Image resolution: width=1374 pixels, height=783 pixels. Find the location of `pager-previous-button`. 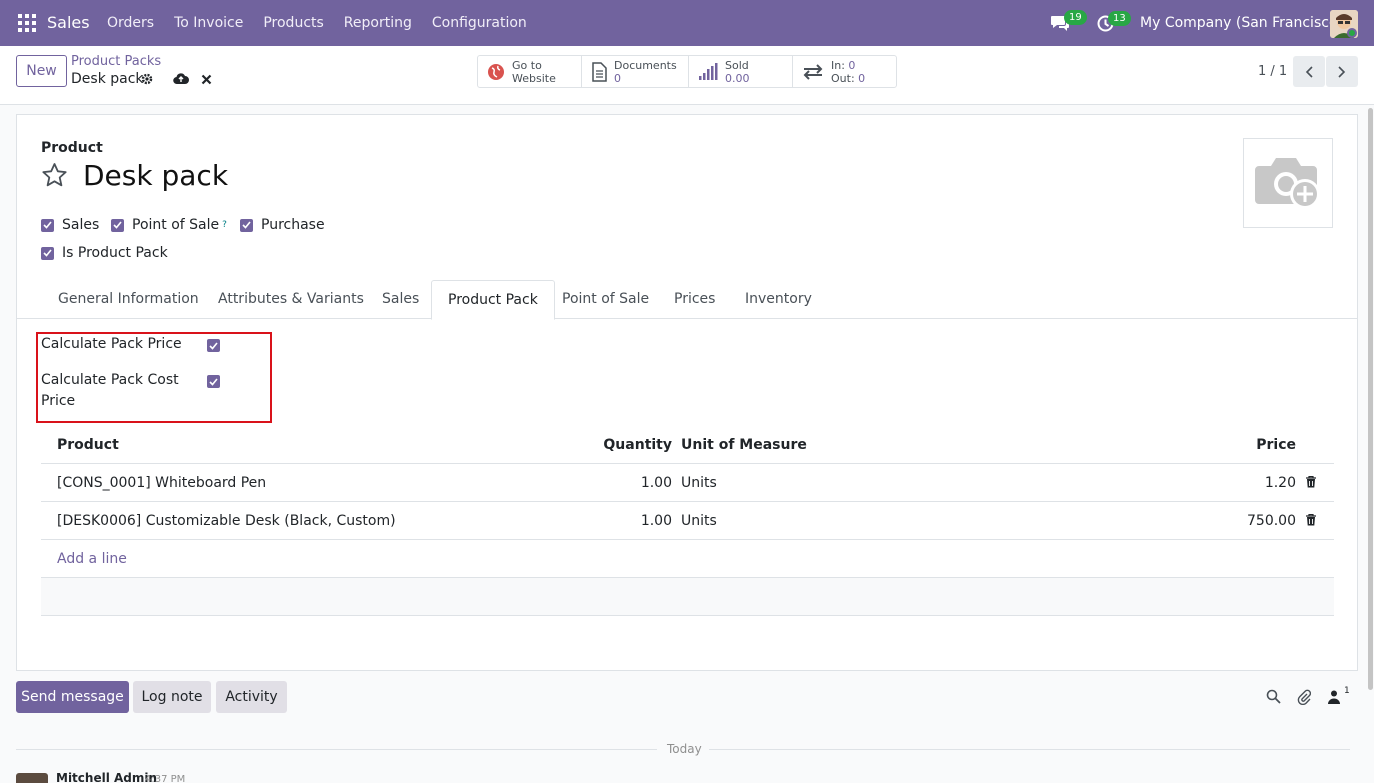

pager-previous-button is located at coordinates (1309, 71).